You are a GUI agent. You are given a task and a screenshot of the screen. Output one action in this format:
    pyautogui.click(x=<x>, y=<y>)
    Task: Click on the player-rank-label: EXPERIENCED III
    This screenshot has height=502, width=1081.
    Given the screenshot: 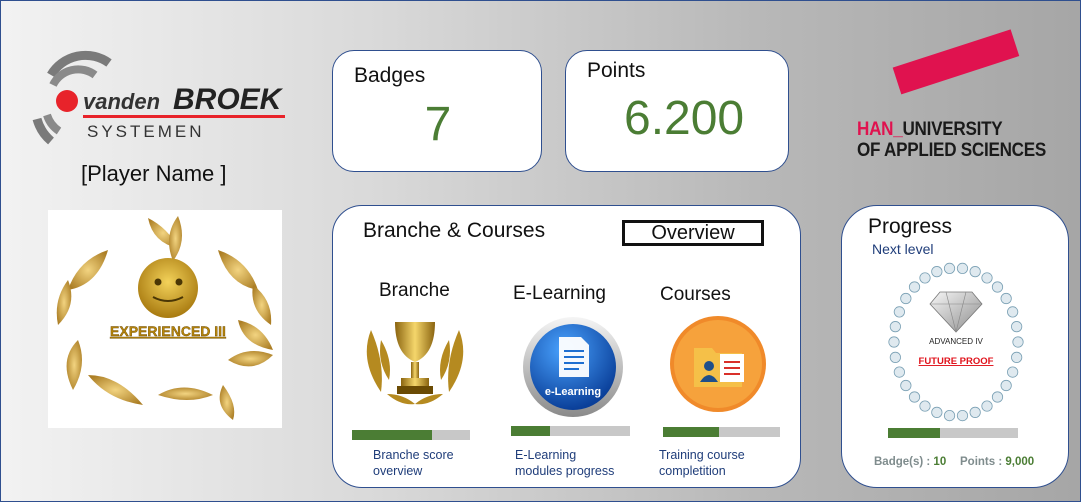 What is the action you would take?
    pyautogui.click(x=168, y=331)
    